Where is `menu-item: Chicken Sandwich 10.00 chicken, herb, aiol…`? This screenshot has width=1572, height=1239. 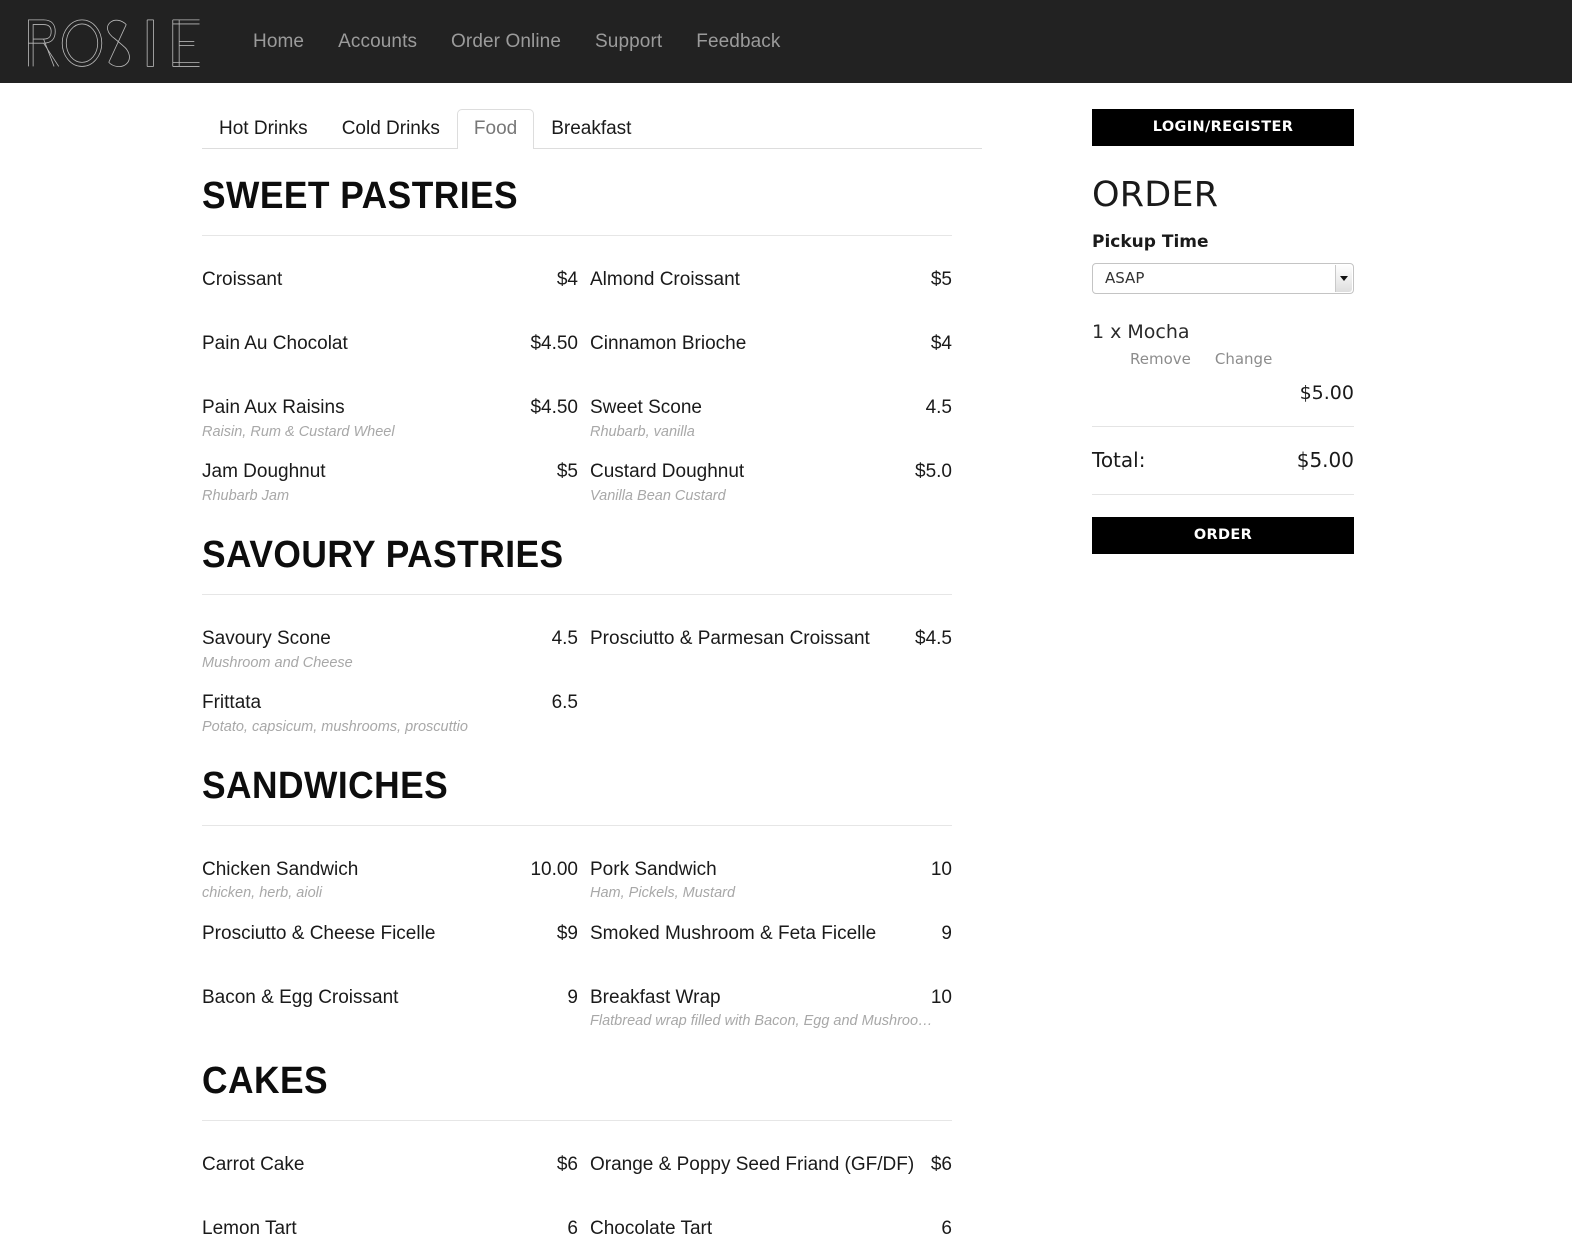
menu-item: Chicken Sandwich 10.00 chicken, herb, aiol… is located at coordinates (396, 872).